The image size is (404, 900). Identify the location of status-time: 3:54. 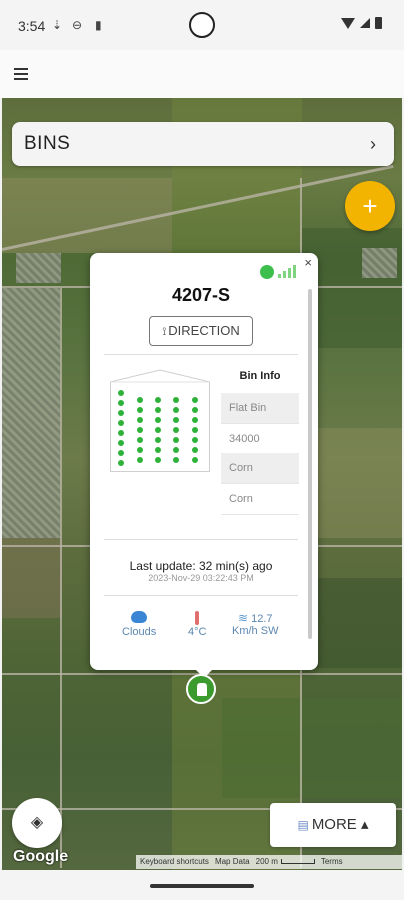
(32, 26).